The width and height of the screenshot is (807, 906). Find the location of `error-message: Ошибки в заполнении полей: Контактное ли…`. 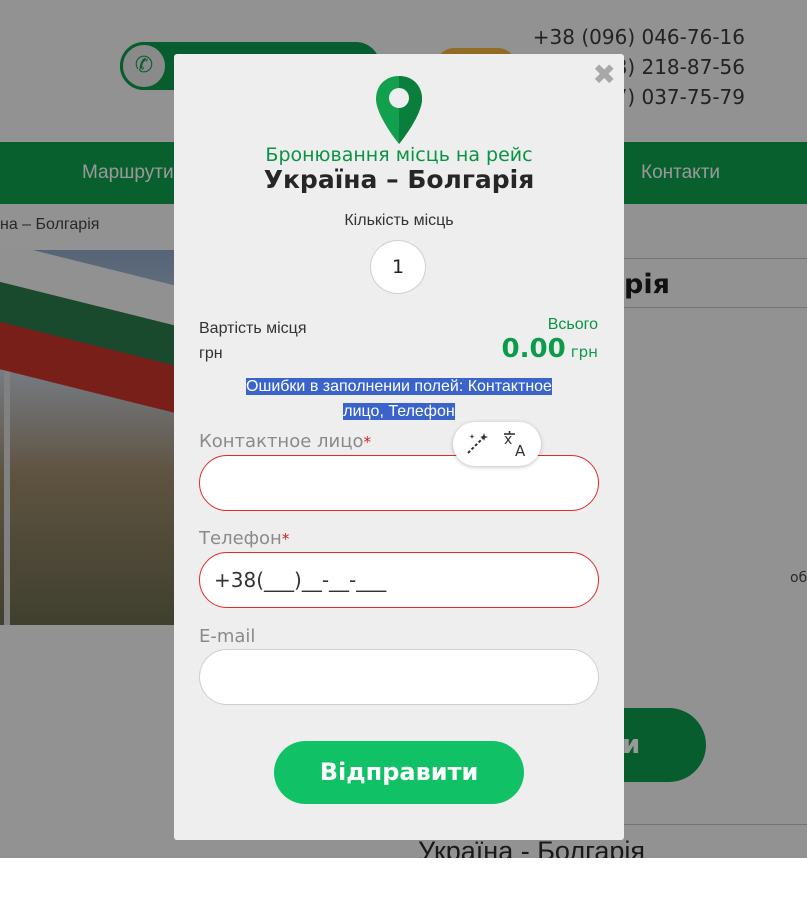

error-message: Ошибки в заполнении полей: Контактное ли… is located at coordinates (399, 399).